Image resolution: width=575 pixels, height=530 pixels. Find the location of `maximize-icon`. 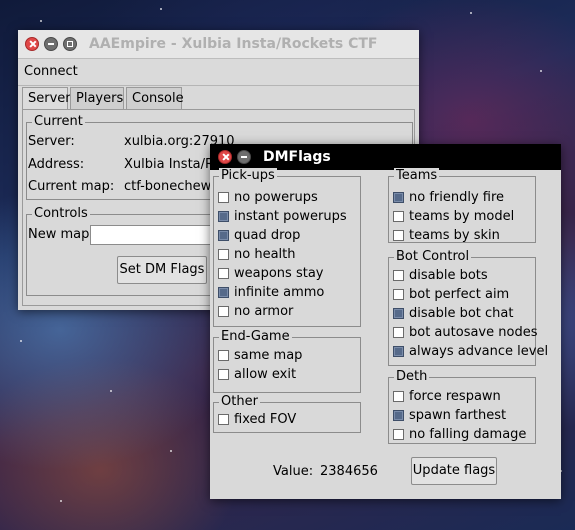

maximize-icon is located at coordinates (70, 44).